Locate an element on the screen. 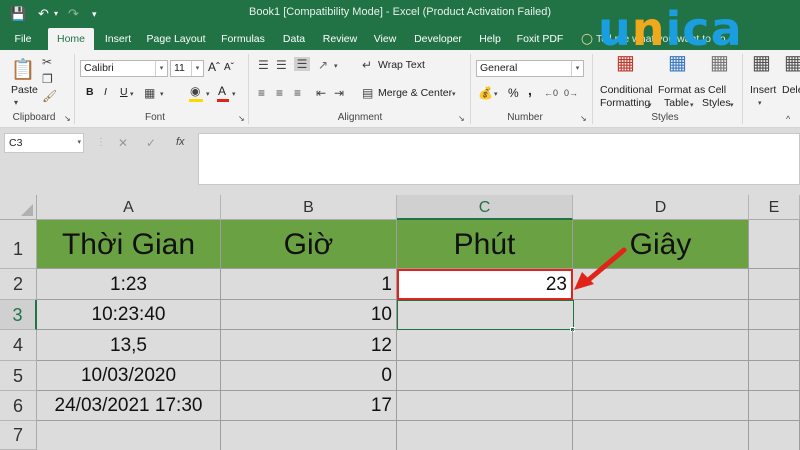 The image size is (800, 450). cell-d3 is located at coordinates (661, 315).